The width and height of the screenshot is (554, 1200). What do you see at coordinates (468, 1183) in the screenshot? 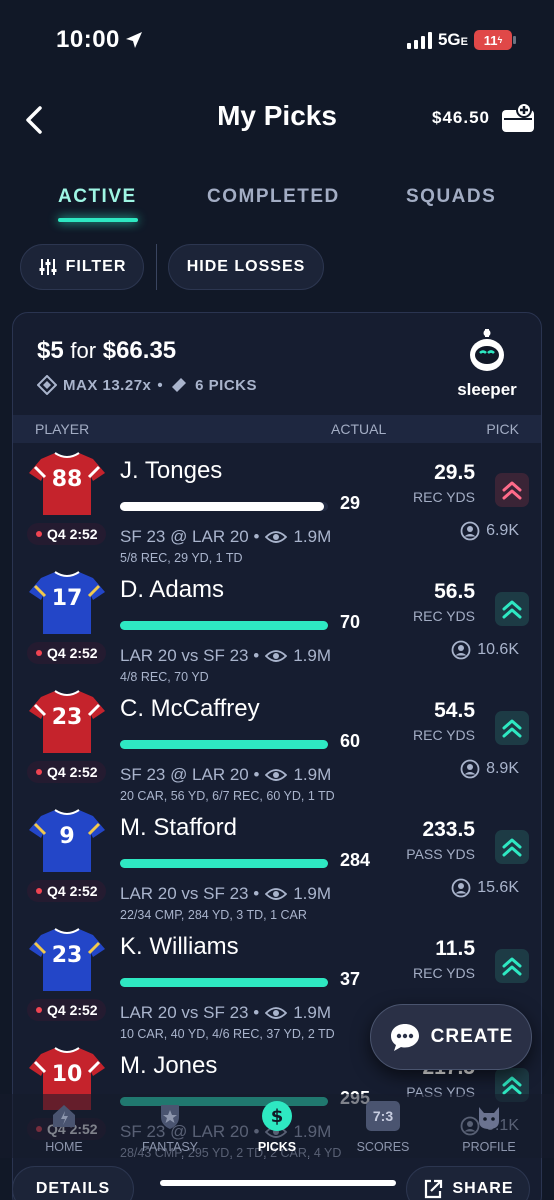
I see `share-button: SHARE` at bounding box center [468, 1183].